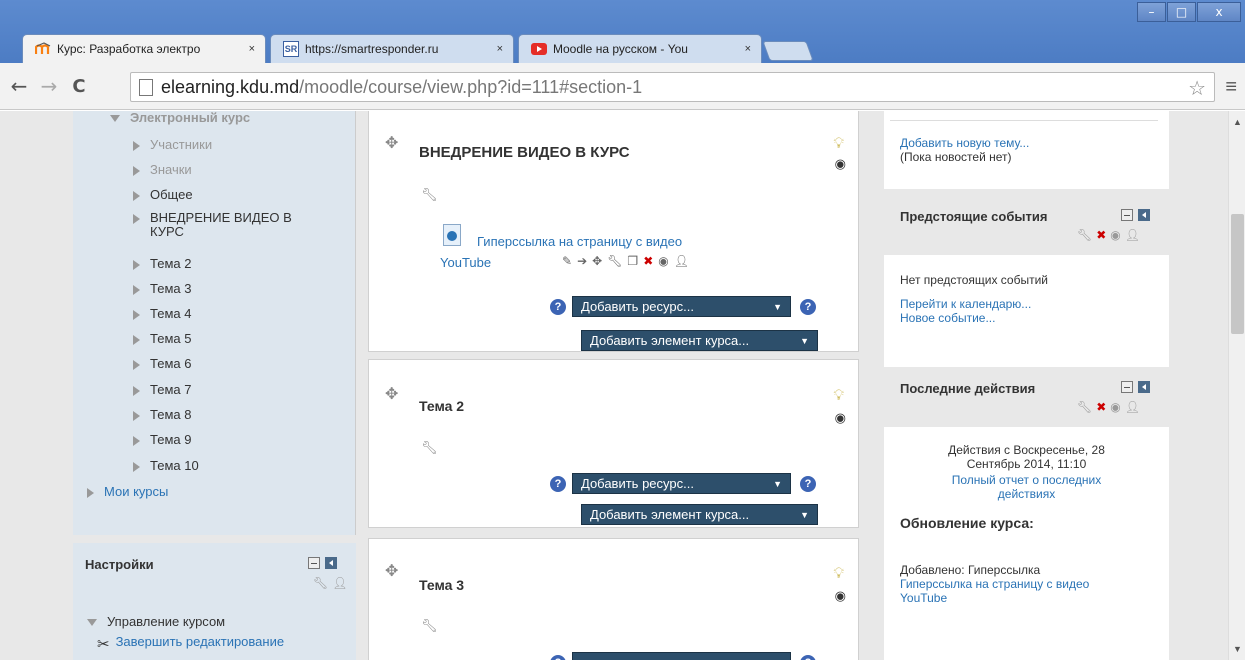 The width and height of the screenshot is (1245, 660). What do you see at coordinates (1135, 387) in the screenshot?
I see `block-controls` at bounding box center [1135, 387].